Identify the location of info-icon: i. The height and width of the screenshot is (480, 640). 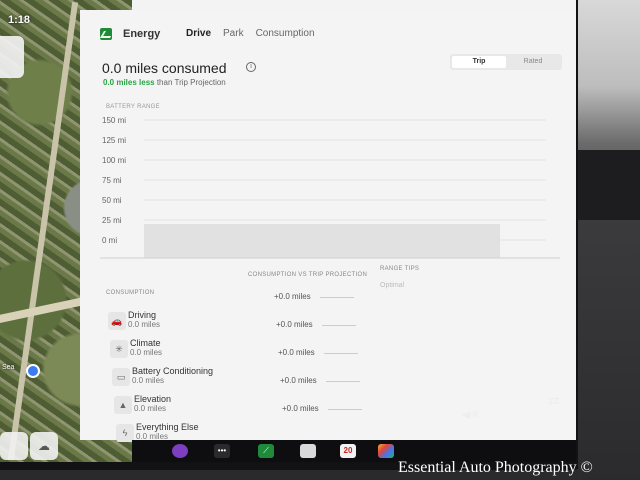
(251, 67).